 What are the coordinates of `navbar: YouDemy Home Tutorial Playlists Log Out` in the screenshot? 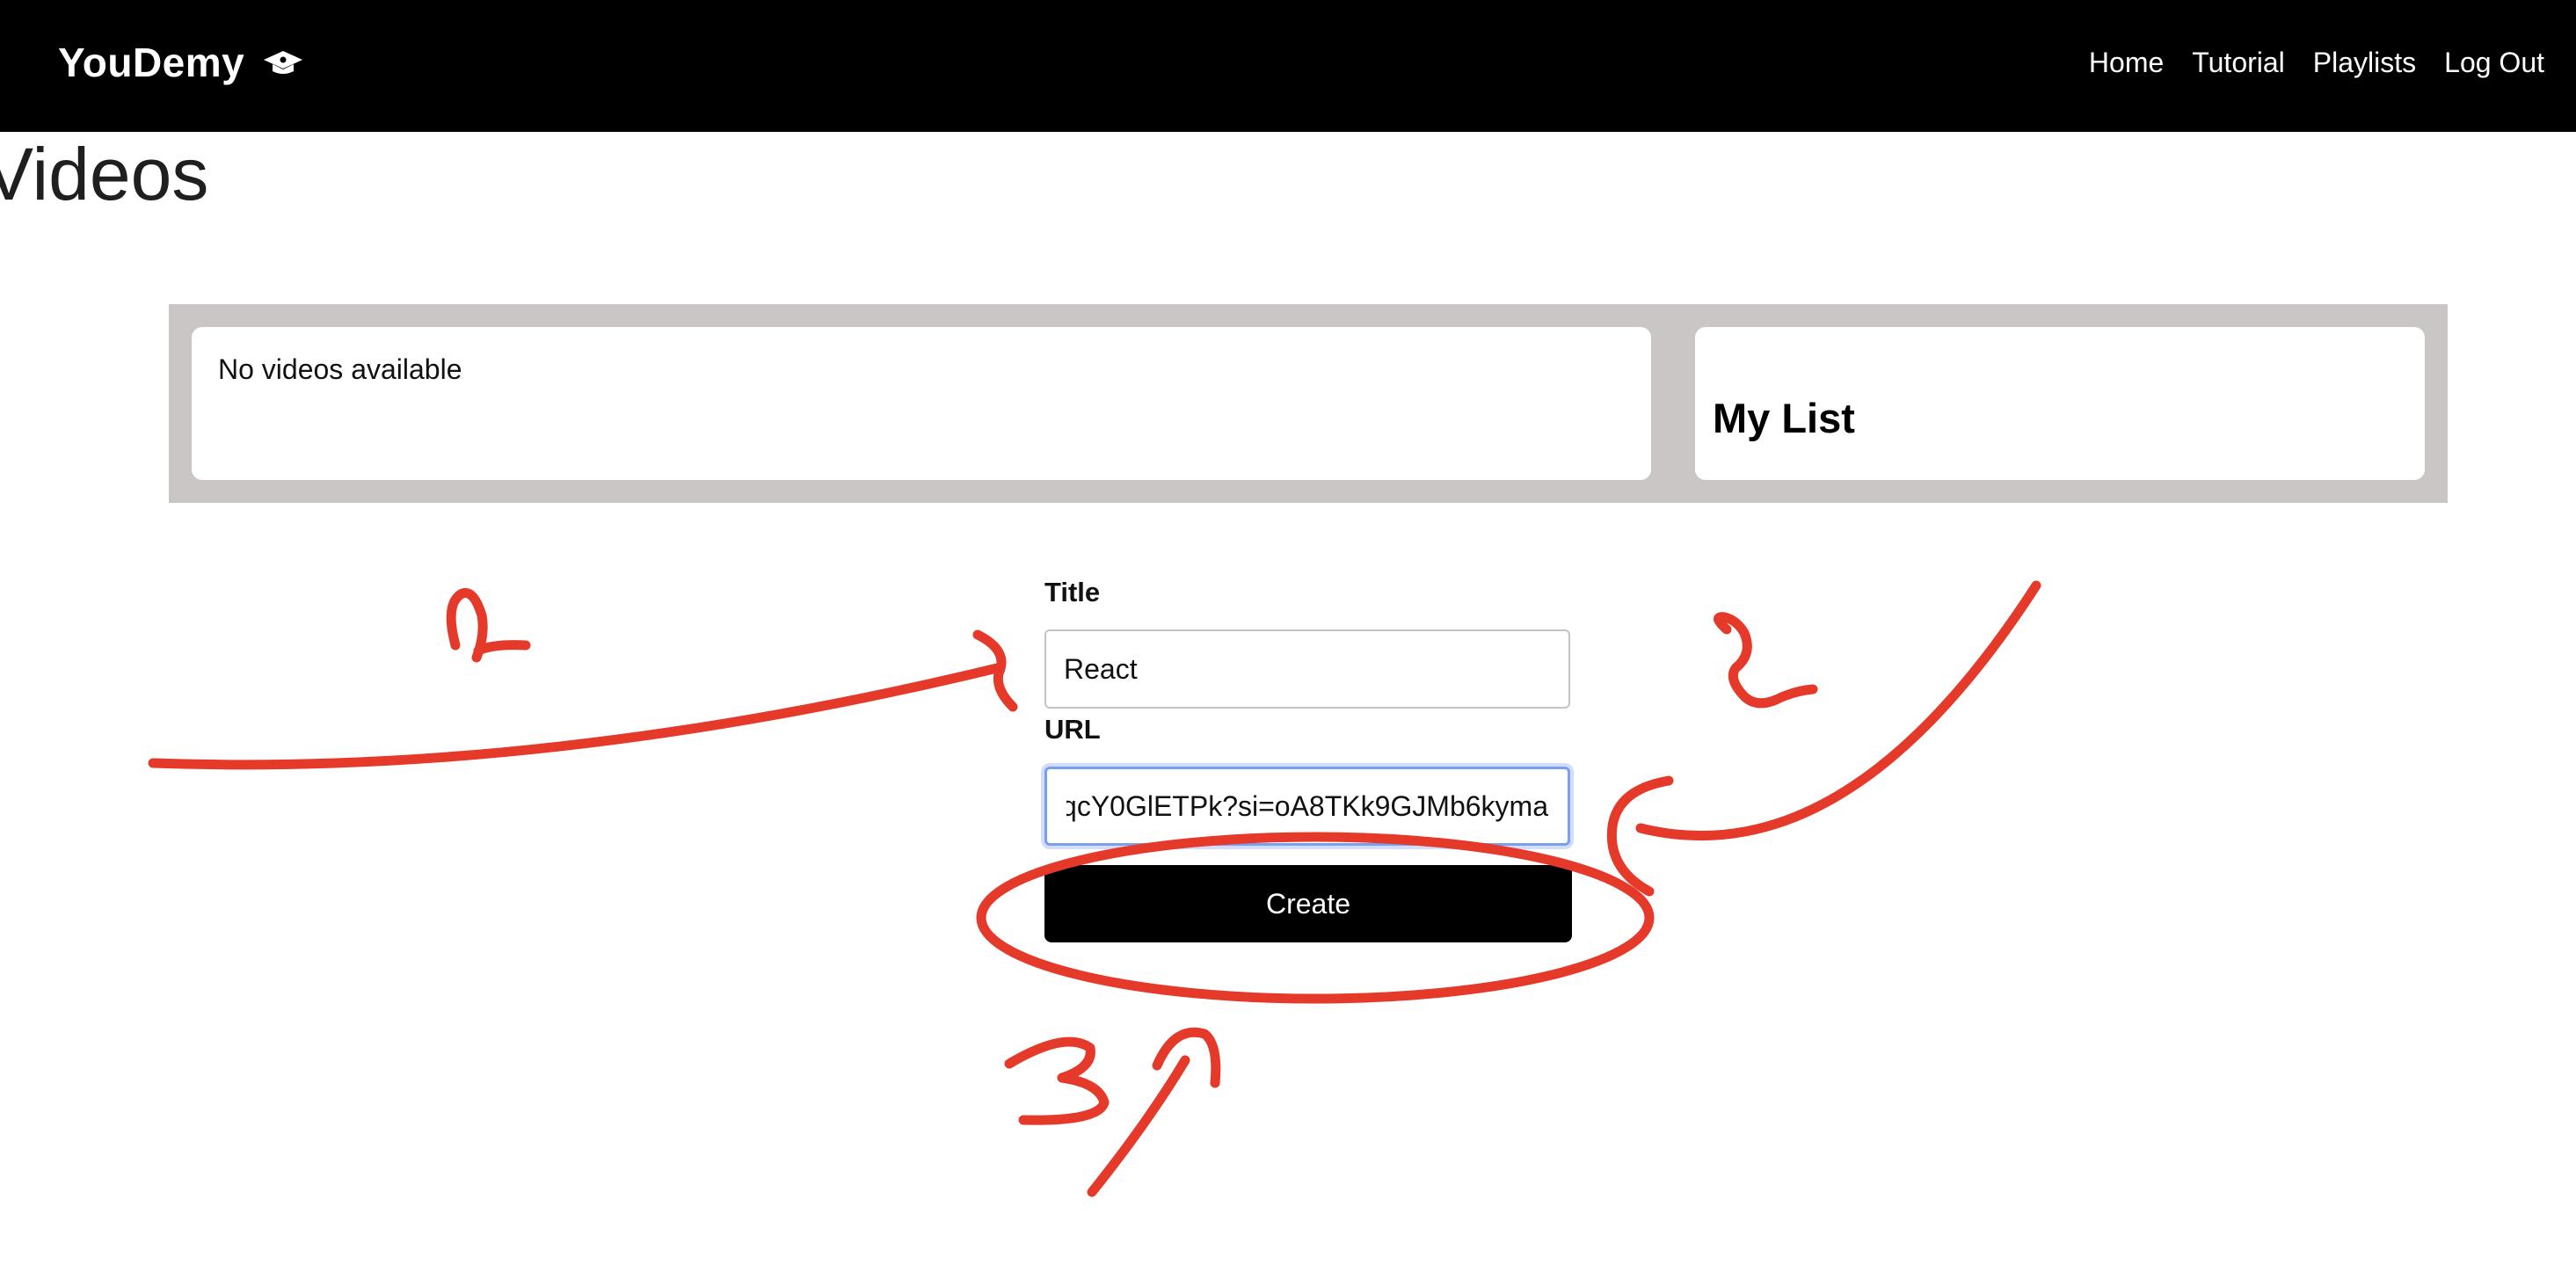 It's located at (1288, 66).